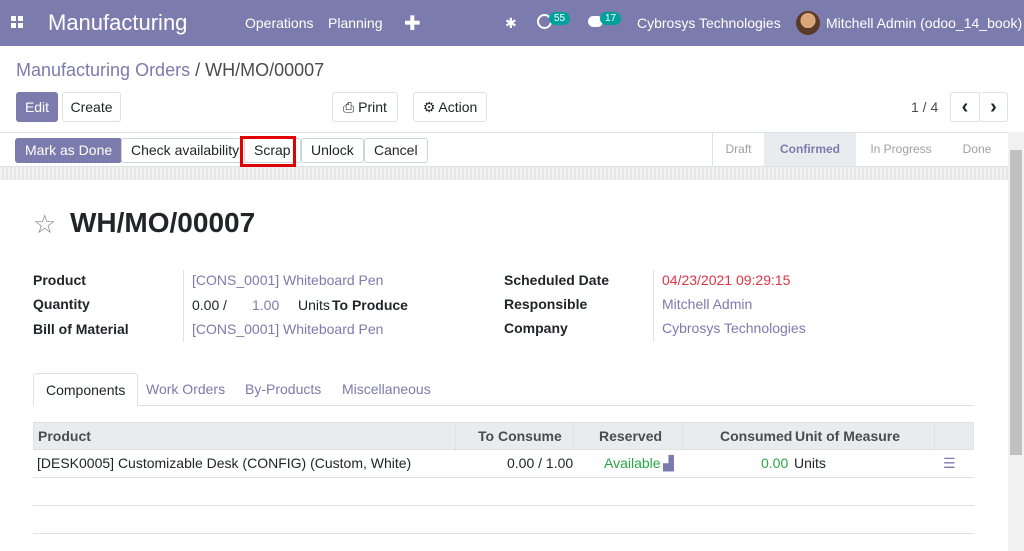 The width and height of the screenshot is (1024, 551). Describe the element at coordinates (520, 437) in the screenshot. I see `col-to-consume: To Consume` at that location.